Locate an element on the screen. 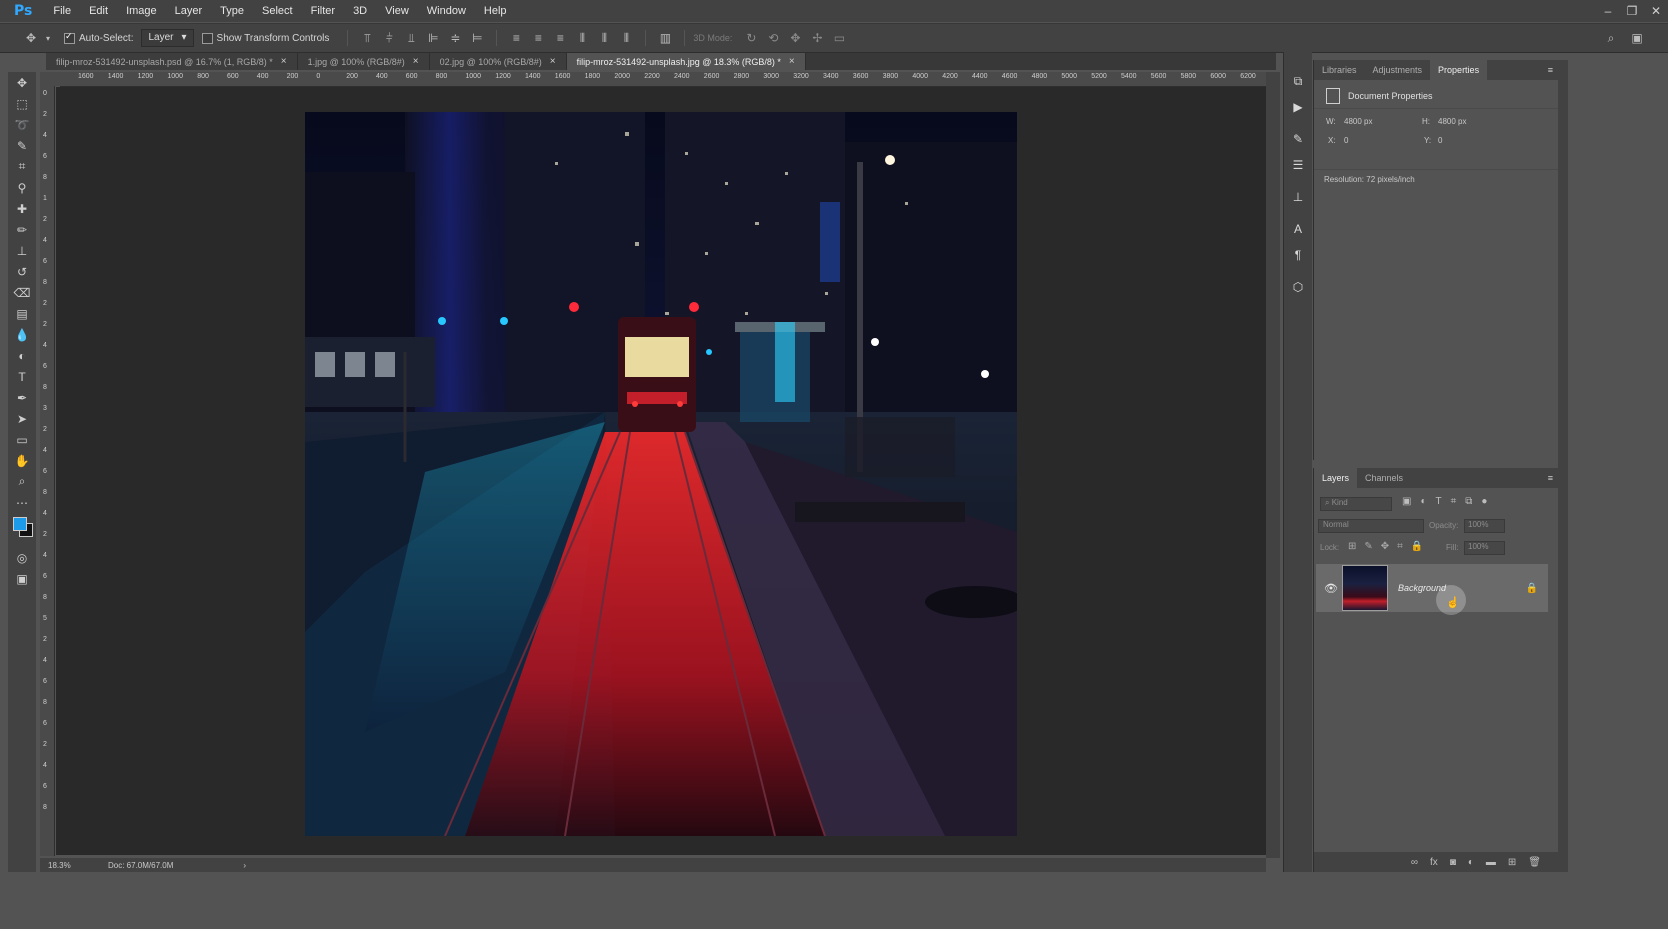  gradient-tool-icon: ▤ is located at coordinates (22, 313).